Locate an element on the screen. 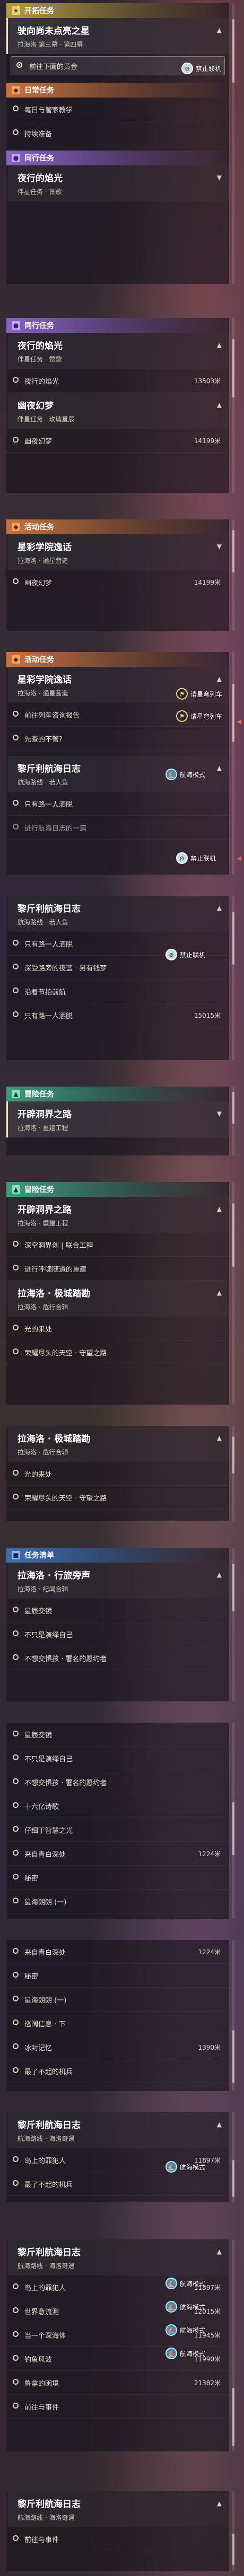 The width and height of the screenshot is (244, 2576). step-label: 深受路旁的夜蓝 · 另有钱梦 is located at coordinates (66, 968).